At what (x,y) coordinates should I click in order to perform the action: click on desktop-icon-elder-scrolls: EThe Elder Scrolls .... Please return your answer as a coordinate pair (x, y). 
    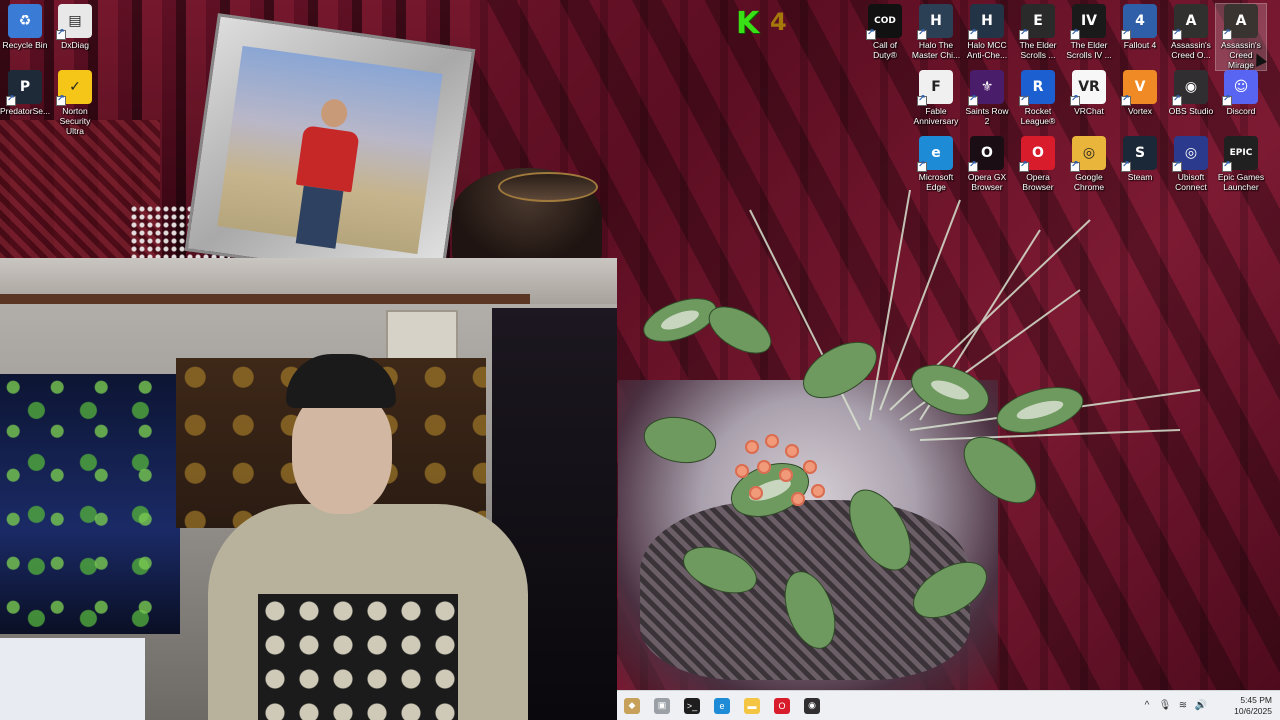
    Looking at the image, I should click on (1038, 32).